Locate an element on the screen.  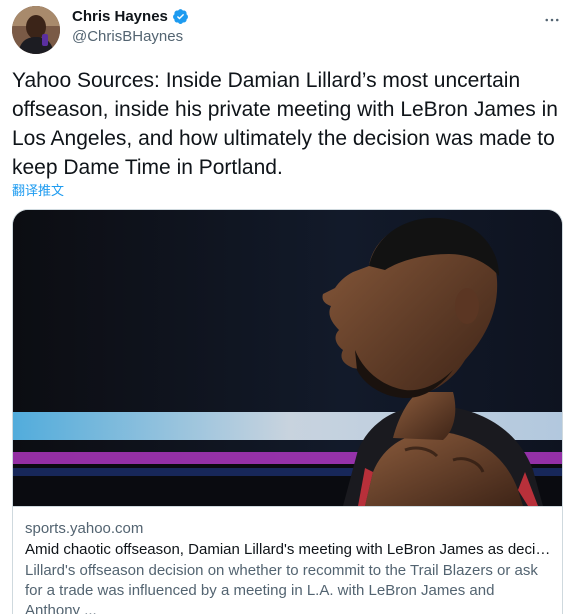
tweet-header: Chris Haynes @ChrisBHaynes is located at coordinates (287, 30).